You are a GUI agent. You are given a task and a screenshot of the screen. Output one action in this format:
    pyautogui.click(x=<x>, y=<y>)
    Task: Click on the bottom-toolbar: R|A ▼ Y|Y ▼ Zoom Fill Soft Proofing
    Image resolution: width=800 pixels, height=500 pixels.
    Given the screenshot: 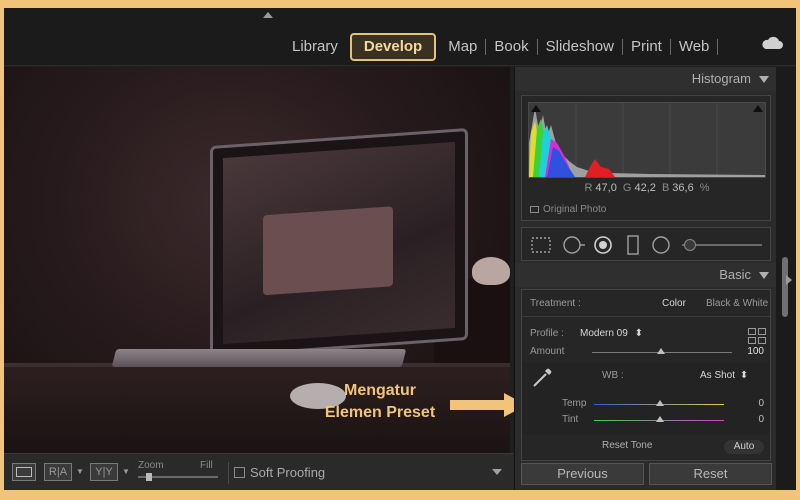 What is the action you would take?
    pyautogui.click(x=259, y=471)
    